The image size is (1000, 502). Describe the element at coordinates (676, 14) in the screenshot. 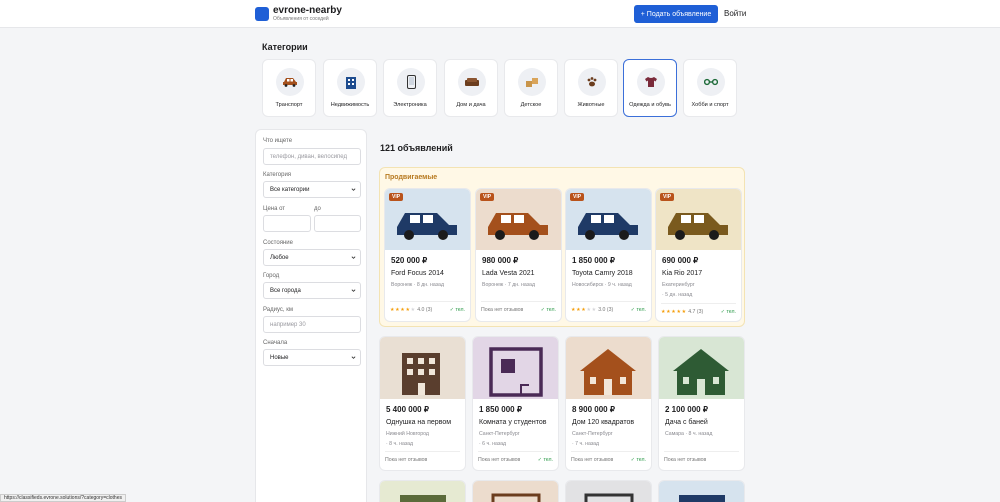

I see `post-listing-button: + Подать объявление` at that location.